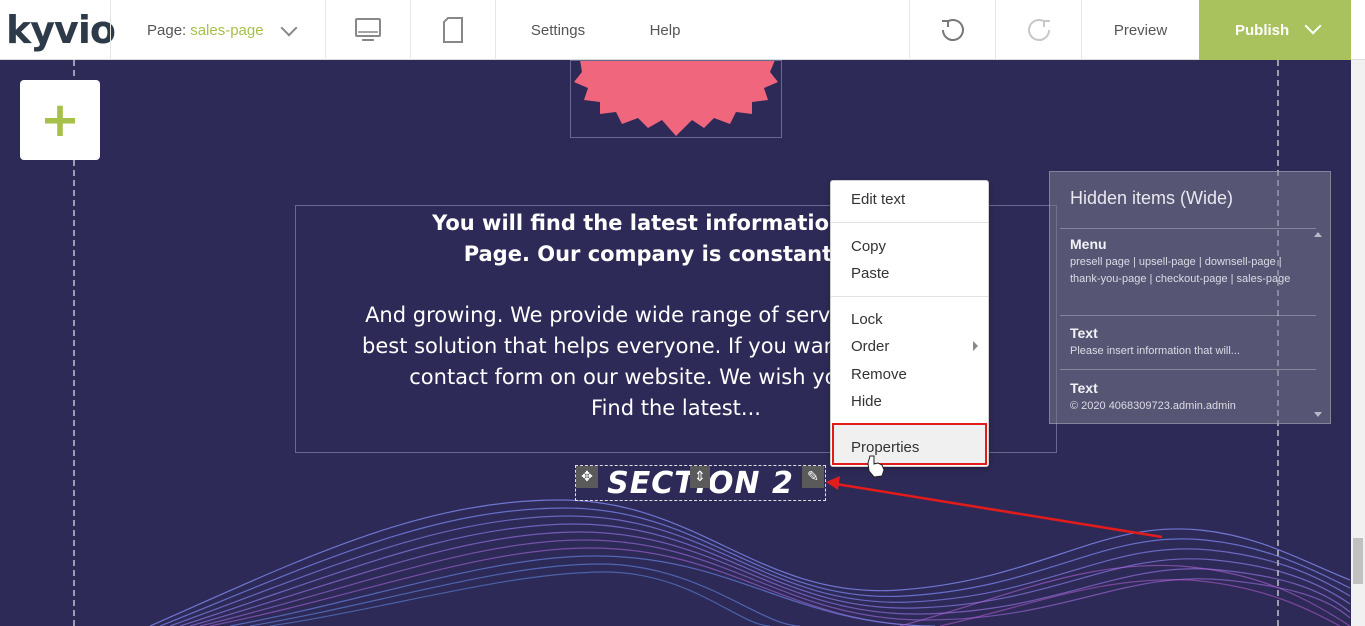  I want to click on scroll-down-icon, so click(1318, 414).